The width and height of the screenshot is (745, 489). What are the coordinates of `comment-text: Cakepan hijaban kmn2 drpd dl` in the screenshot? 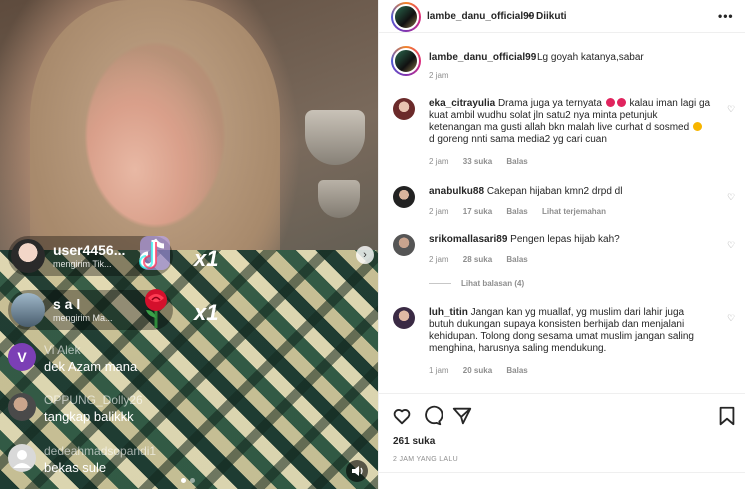 It's located at (554, 191).